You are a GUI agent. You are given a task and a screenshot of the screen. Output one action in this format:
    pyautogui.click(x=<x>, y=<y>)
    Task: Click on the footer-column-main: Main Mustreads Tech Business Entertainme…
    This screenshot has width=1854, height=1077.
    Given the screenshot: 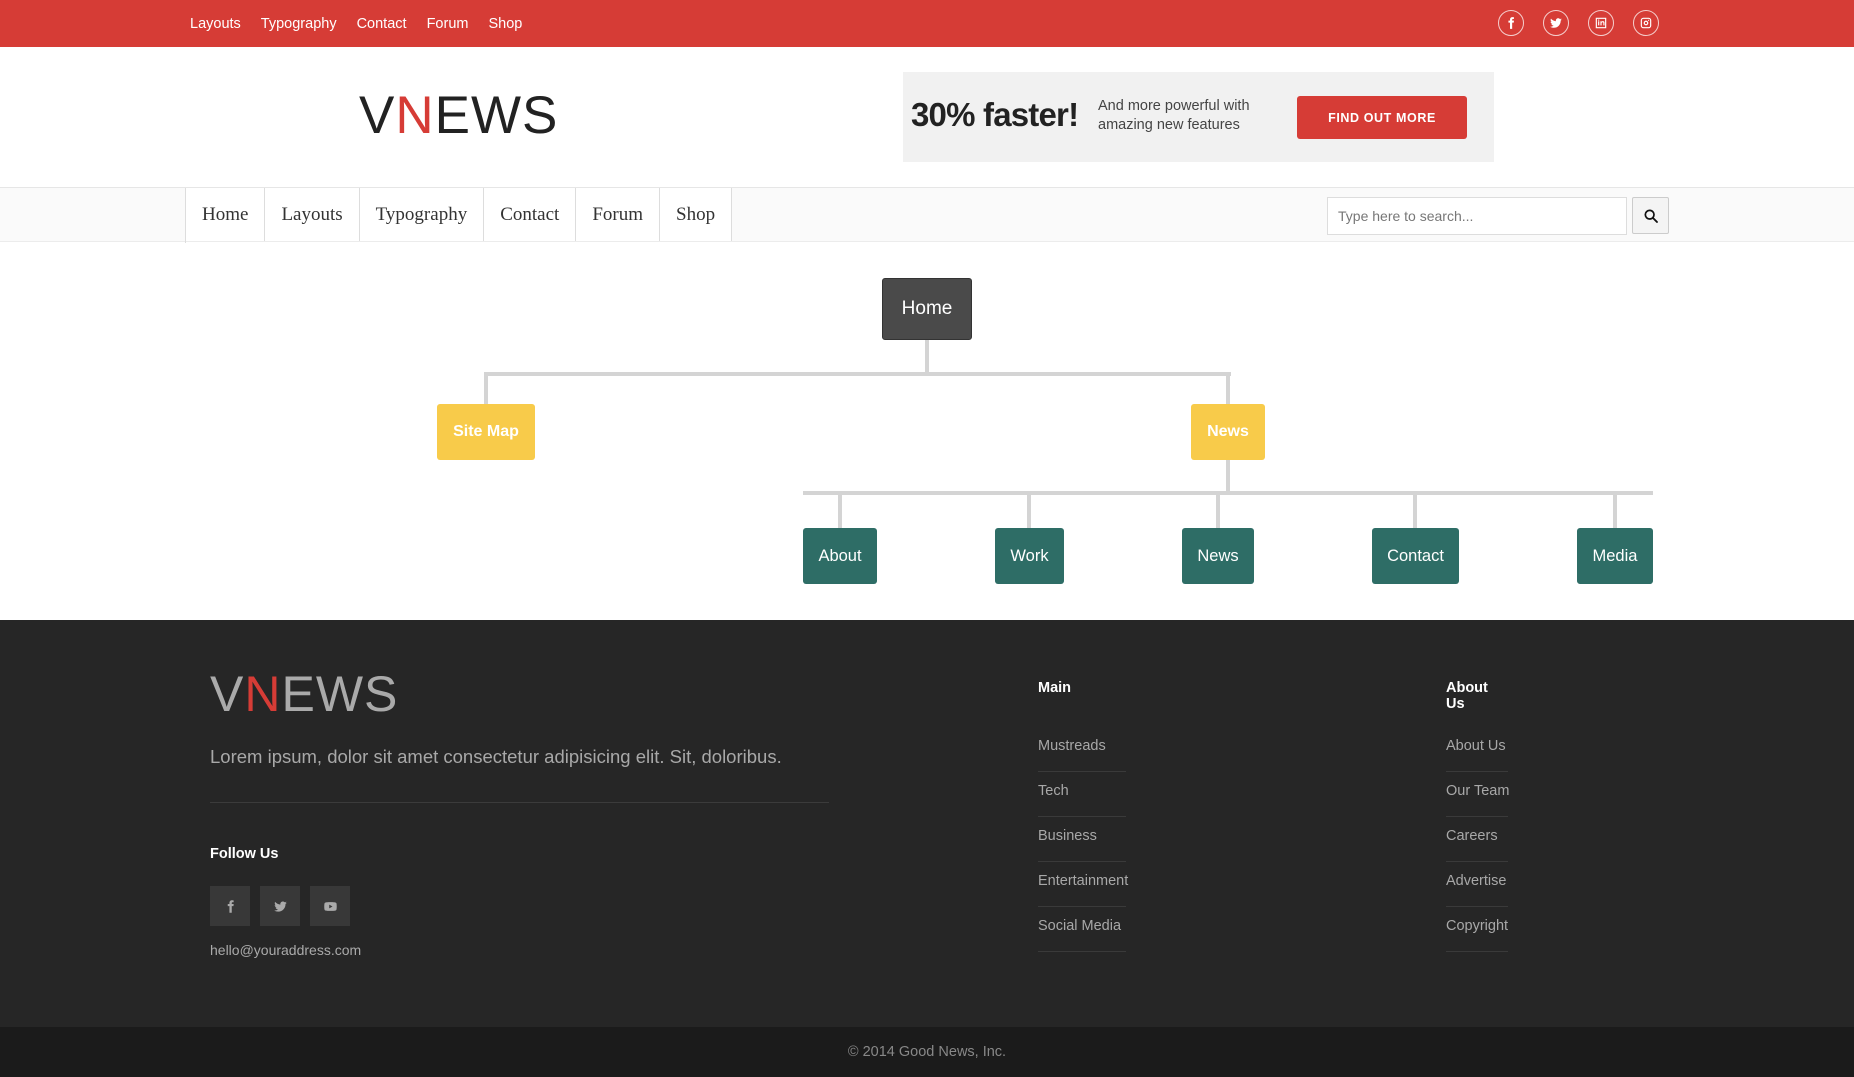 What is the action you would take?
    pyautogui.click(x=1083, y=816)
    